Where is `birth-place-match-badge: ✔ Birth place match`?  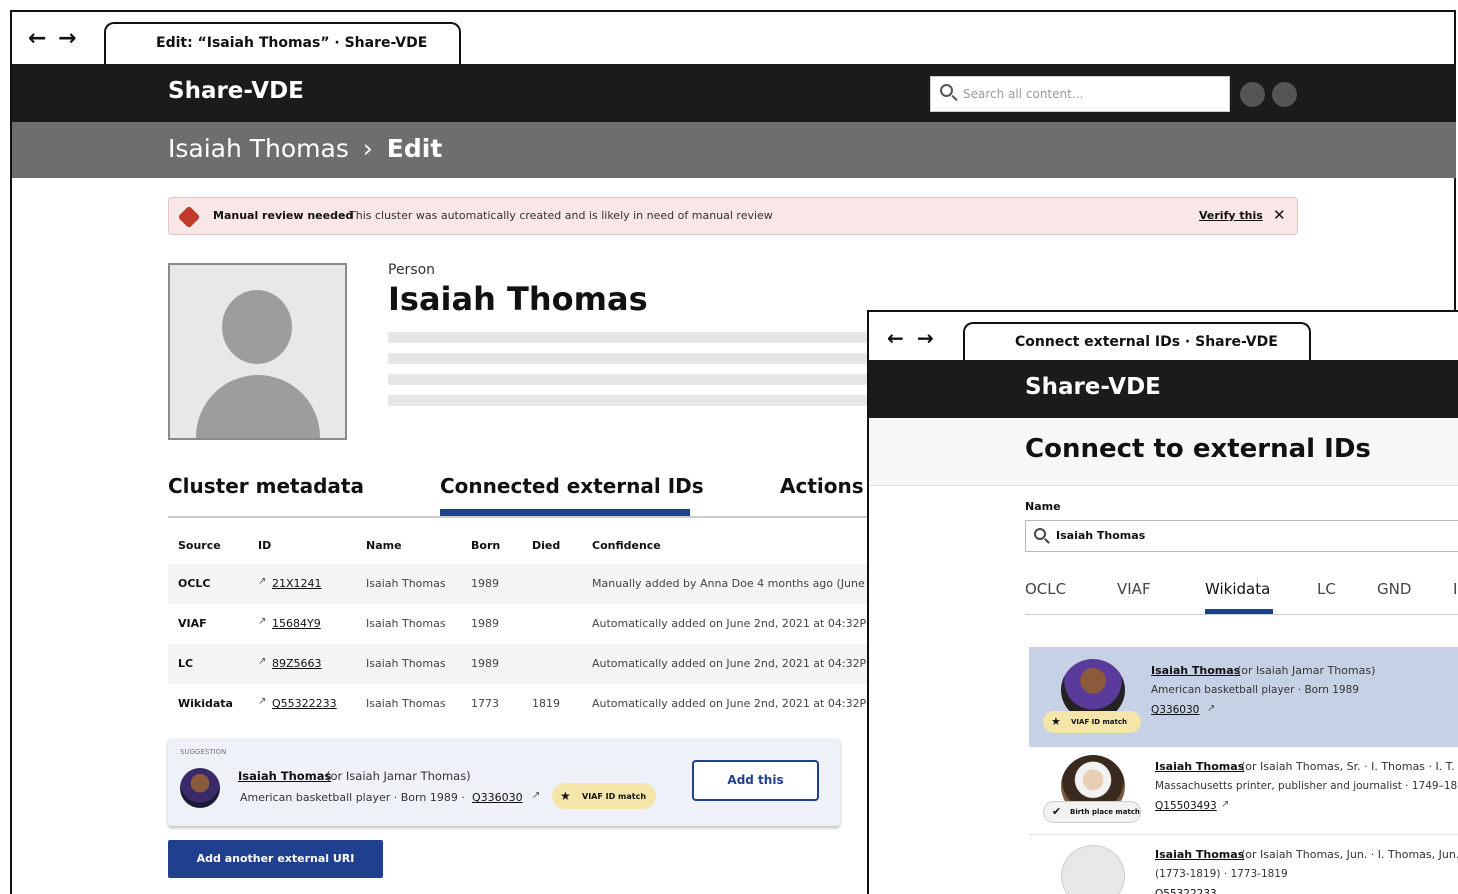 birth-place-match-badge: ✔ Birth place match is located at coordinates (1092, 812).